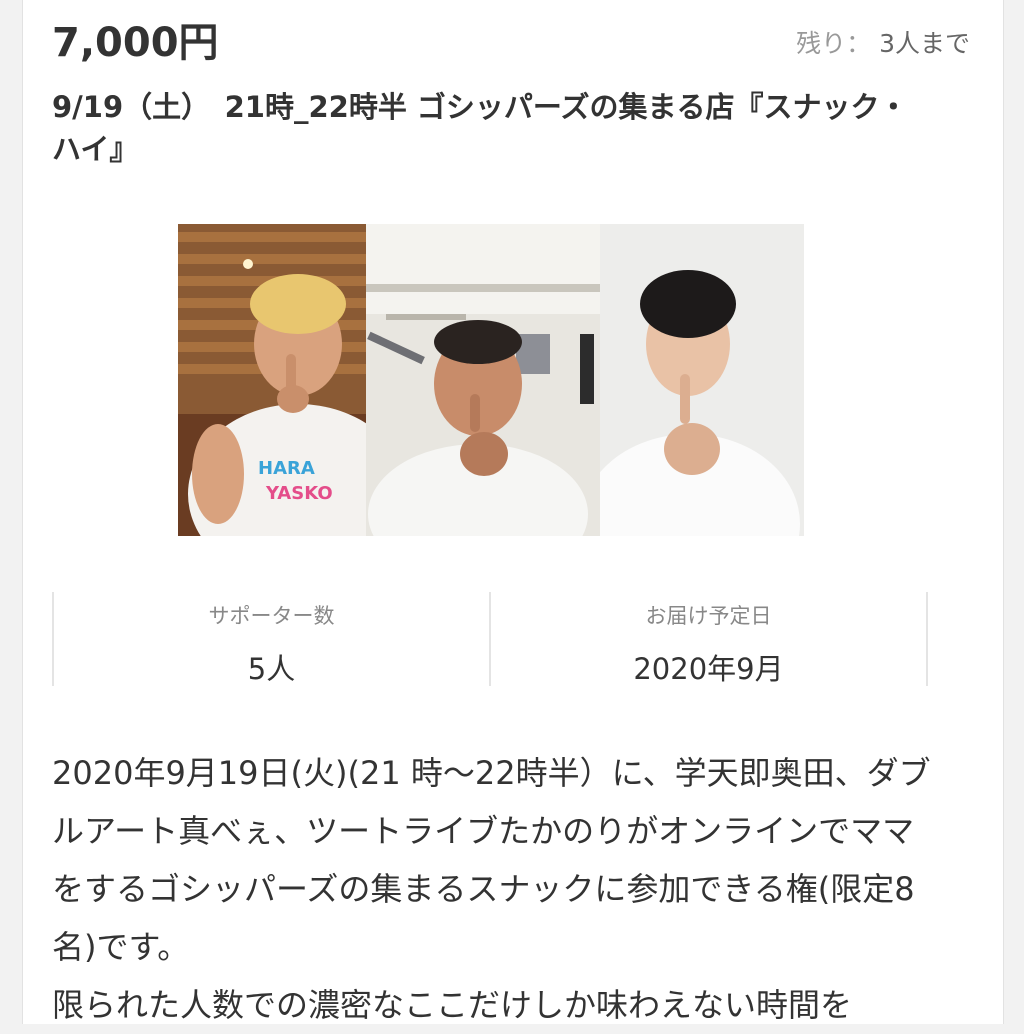 This screenshot has height=1034, width=1024. I want to click on supporters-stat: サポーター数 5人, so click(270, 639).